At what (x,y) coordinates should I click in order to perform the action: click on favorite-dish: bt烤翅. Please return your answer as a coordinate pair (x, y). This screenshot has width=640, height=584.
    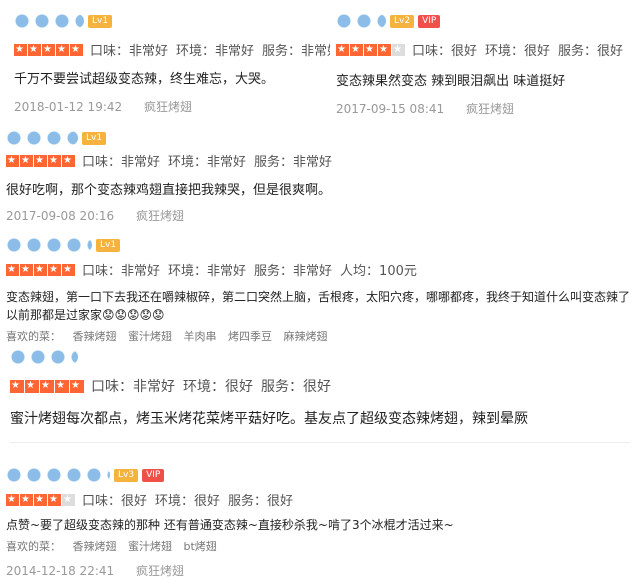
    Looking at the image, I should click on (200, 546).